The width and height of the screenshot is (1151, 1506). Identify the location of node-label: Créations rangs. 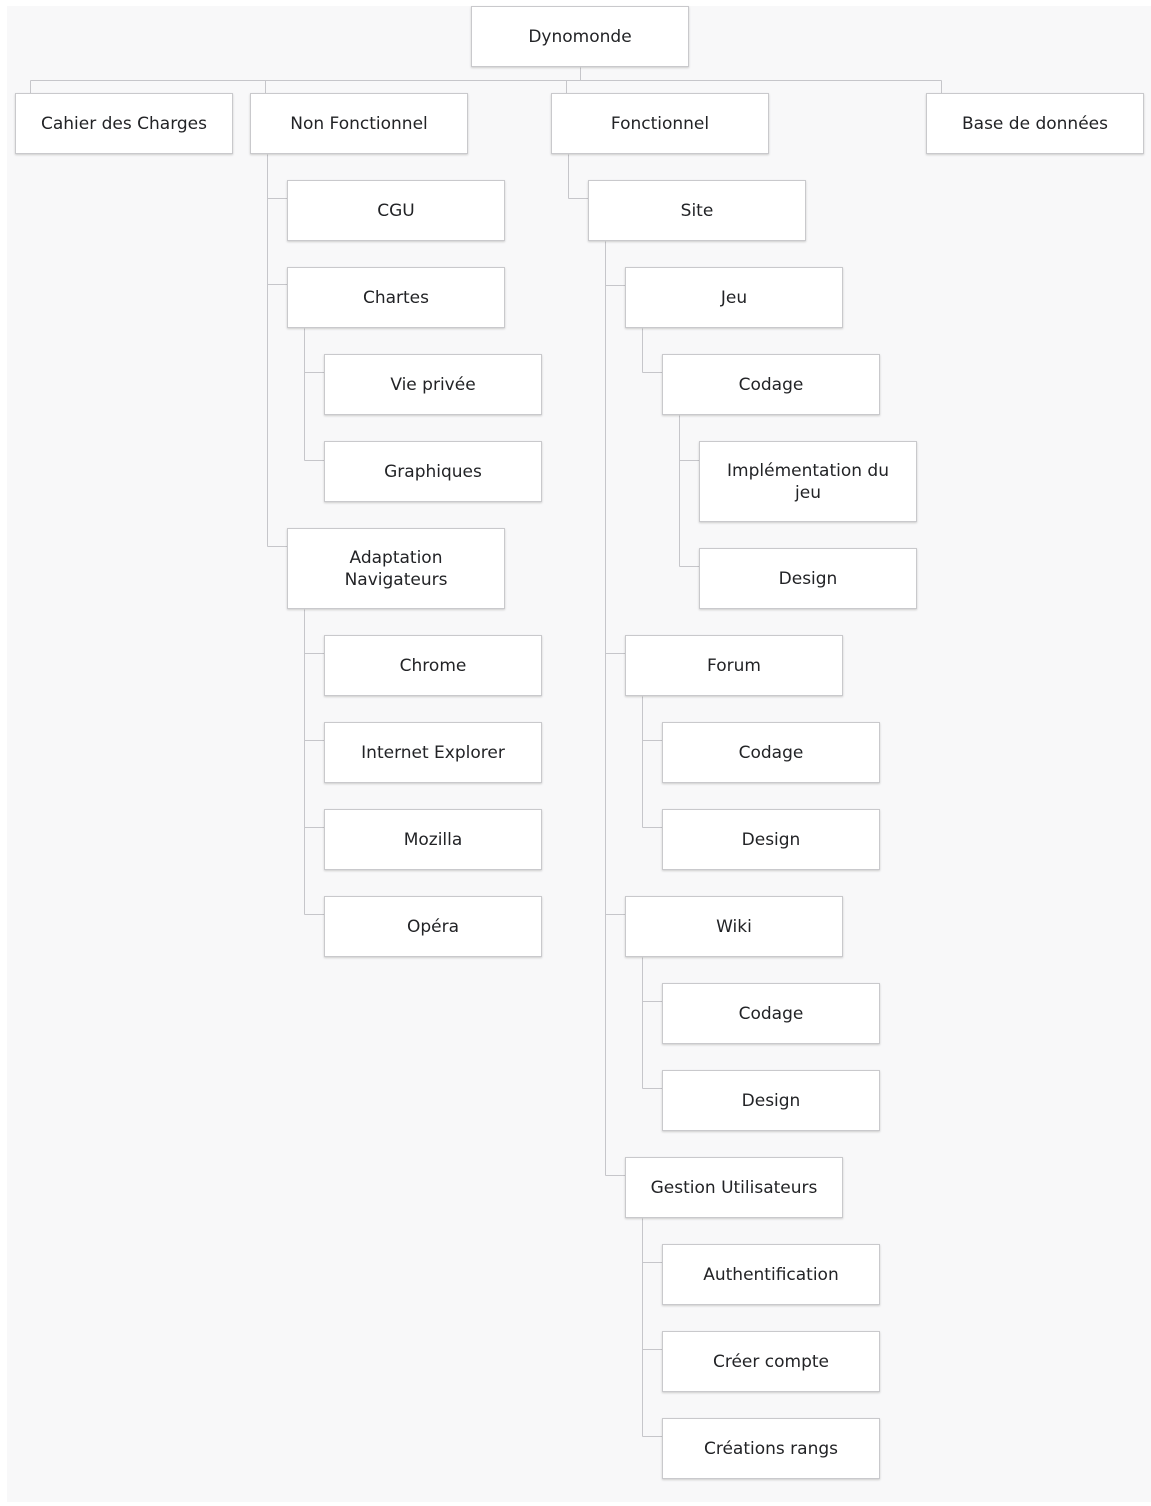
(771, 1448).